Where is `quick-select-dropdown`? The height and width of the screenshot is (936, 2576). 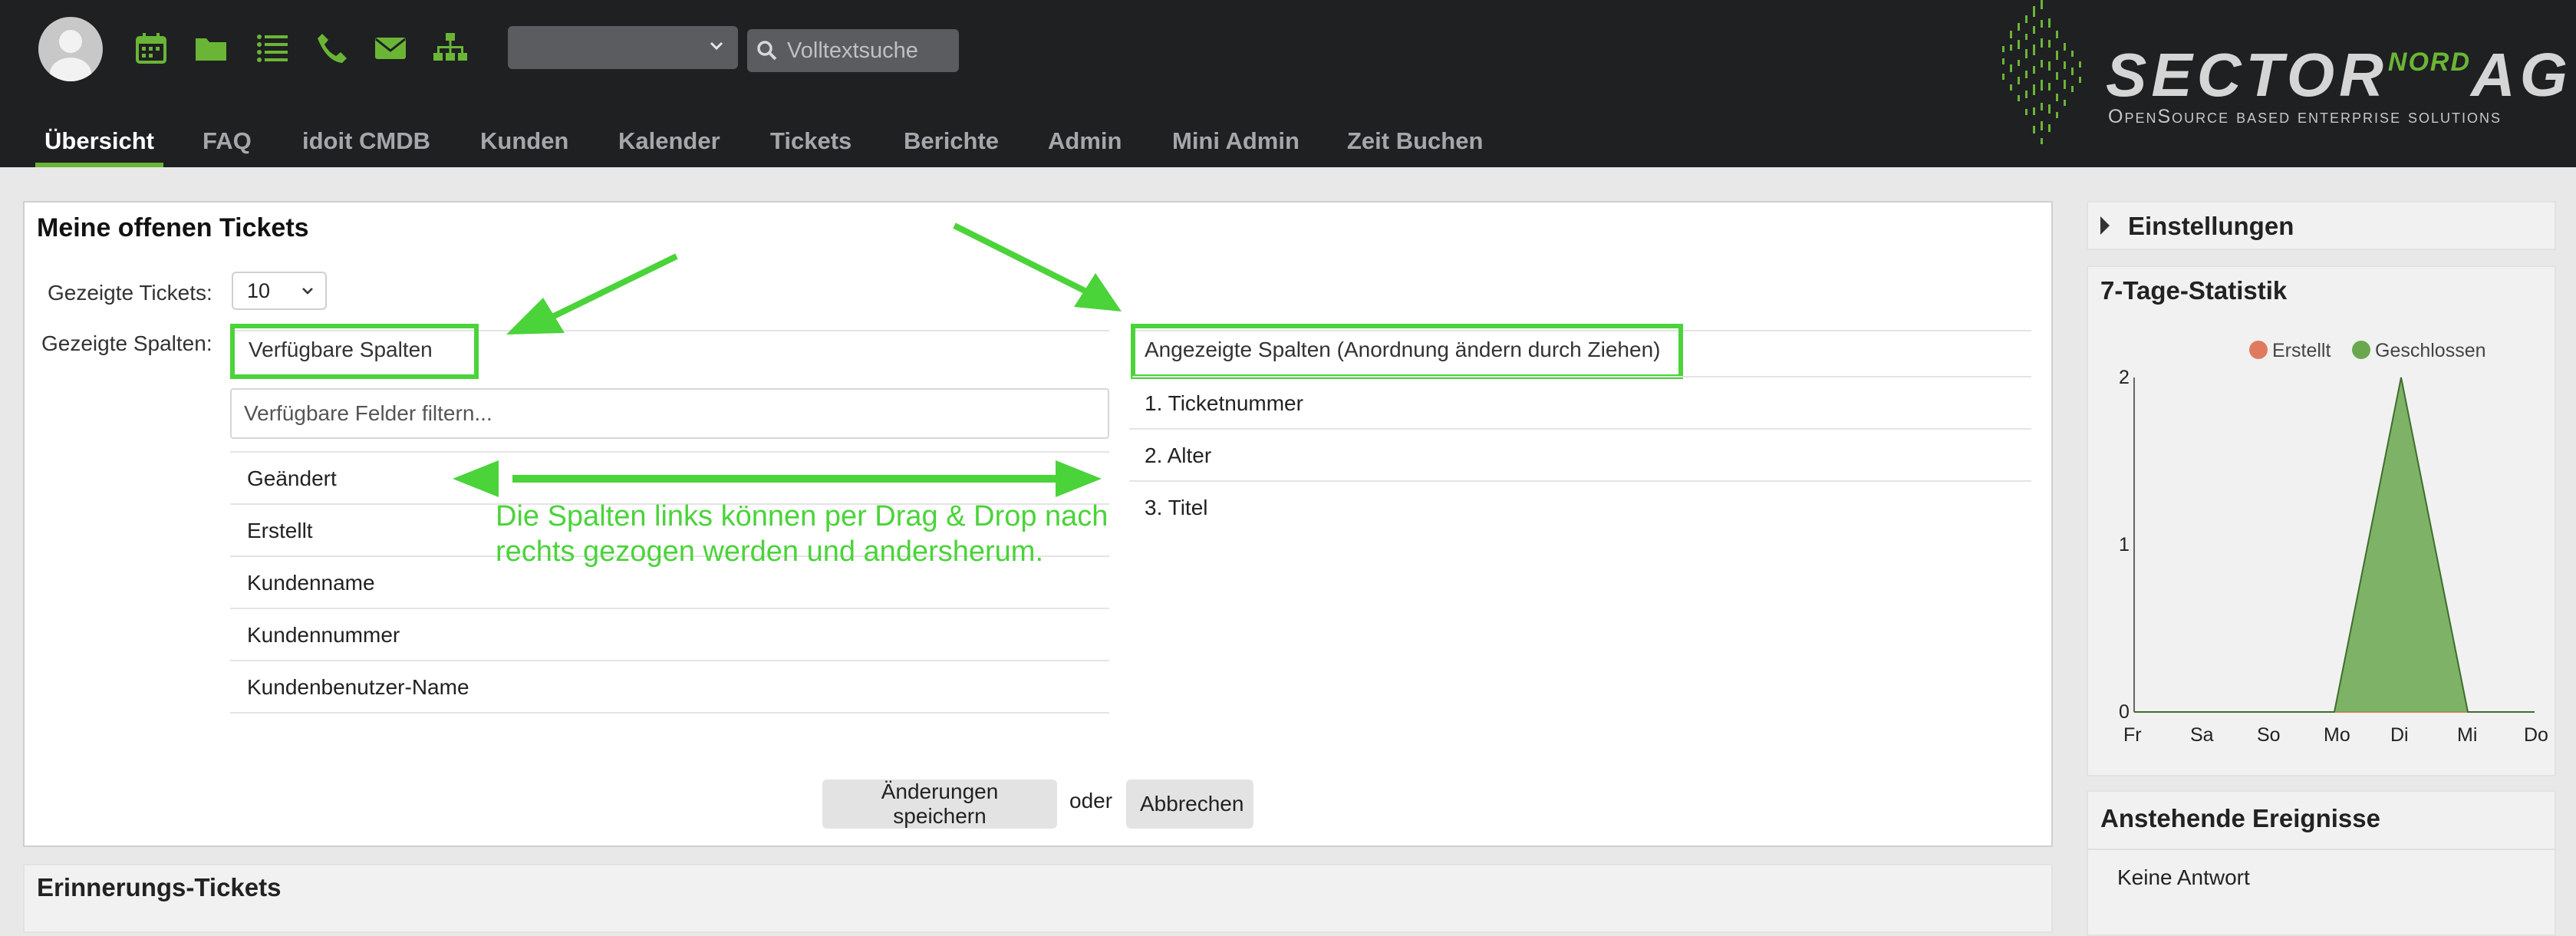 quick-select-dropdown is located at coordinates (623, 47).